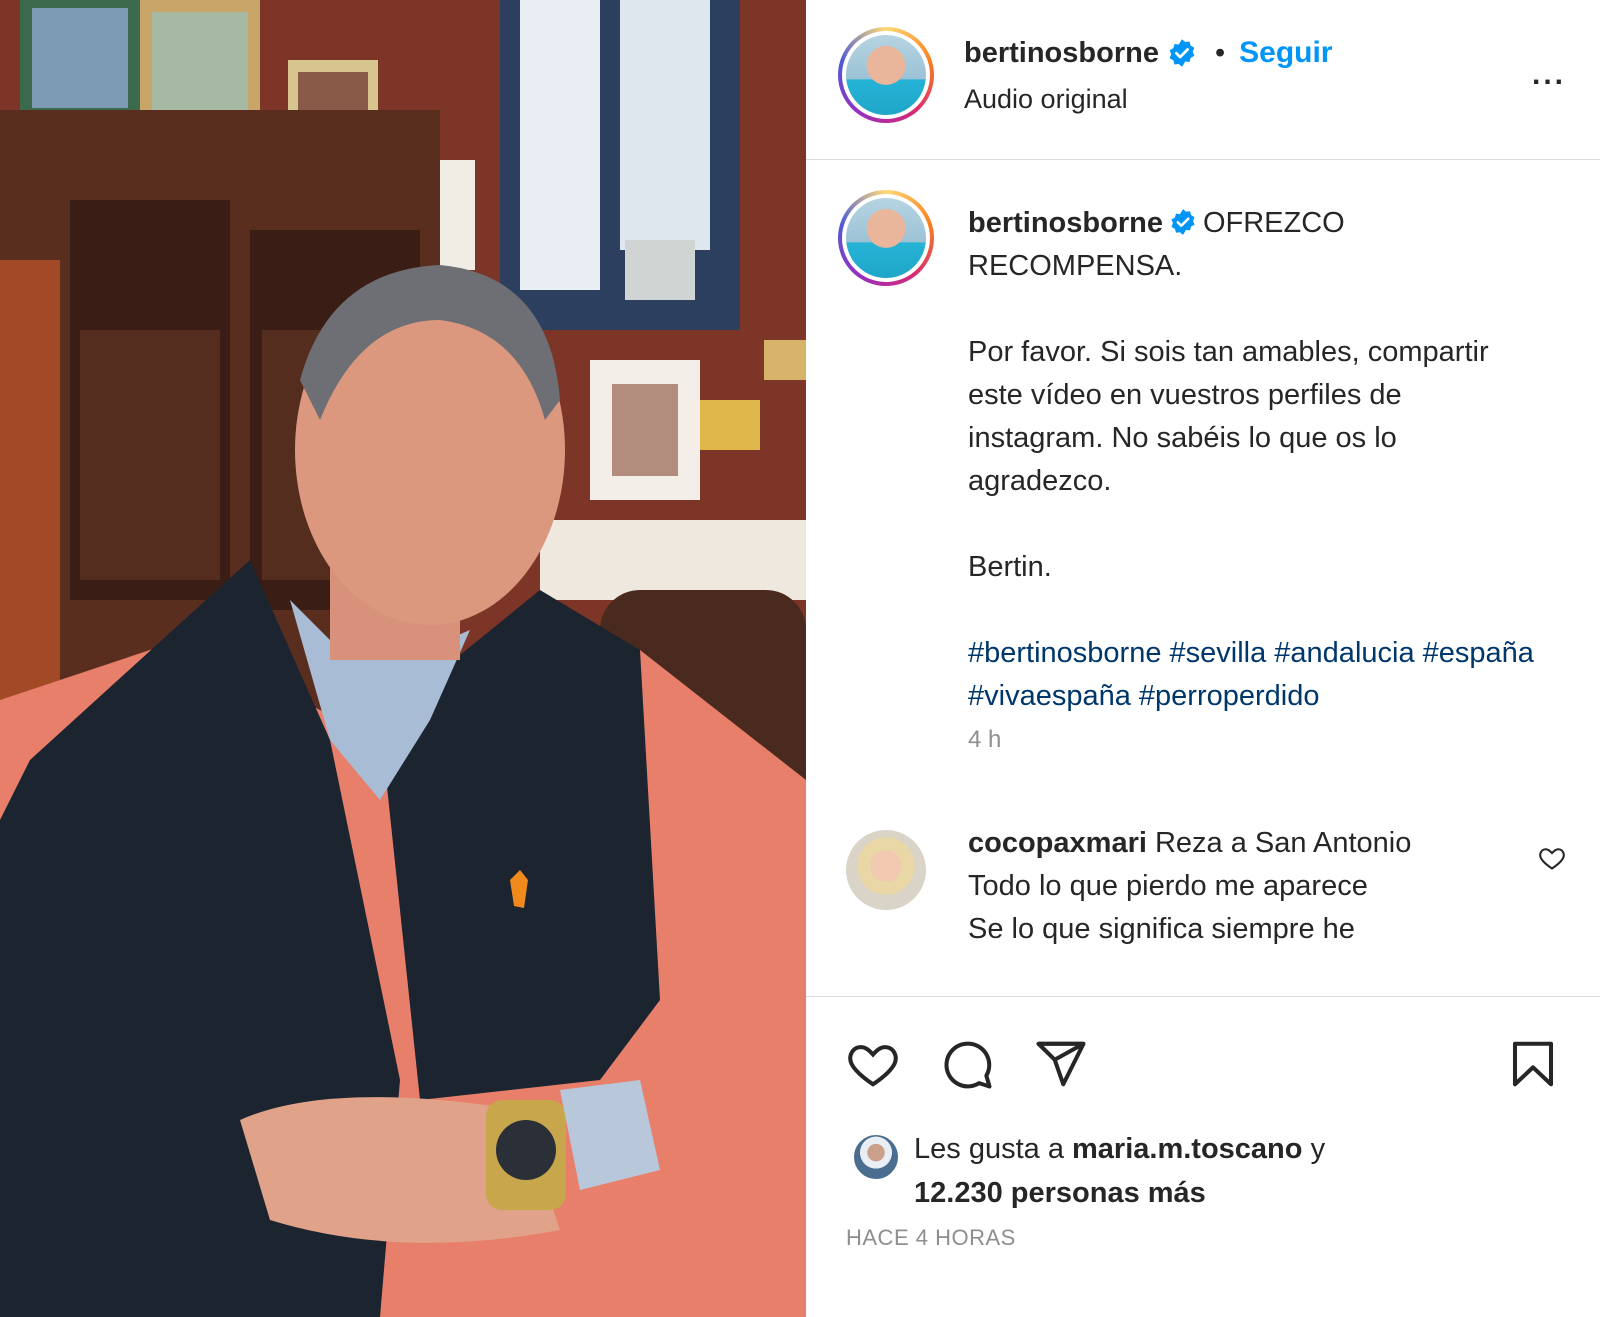 The image size is (1600, 1317). What do you see at coordinates (931, 1238) in the screenshot?
I see `post-time-ago: HACE 4 HORAS` at bounding box center [931, 1238].